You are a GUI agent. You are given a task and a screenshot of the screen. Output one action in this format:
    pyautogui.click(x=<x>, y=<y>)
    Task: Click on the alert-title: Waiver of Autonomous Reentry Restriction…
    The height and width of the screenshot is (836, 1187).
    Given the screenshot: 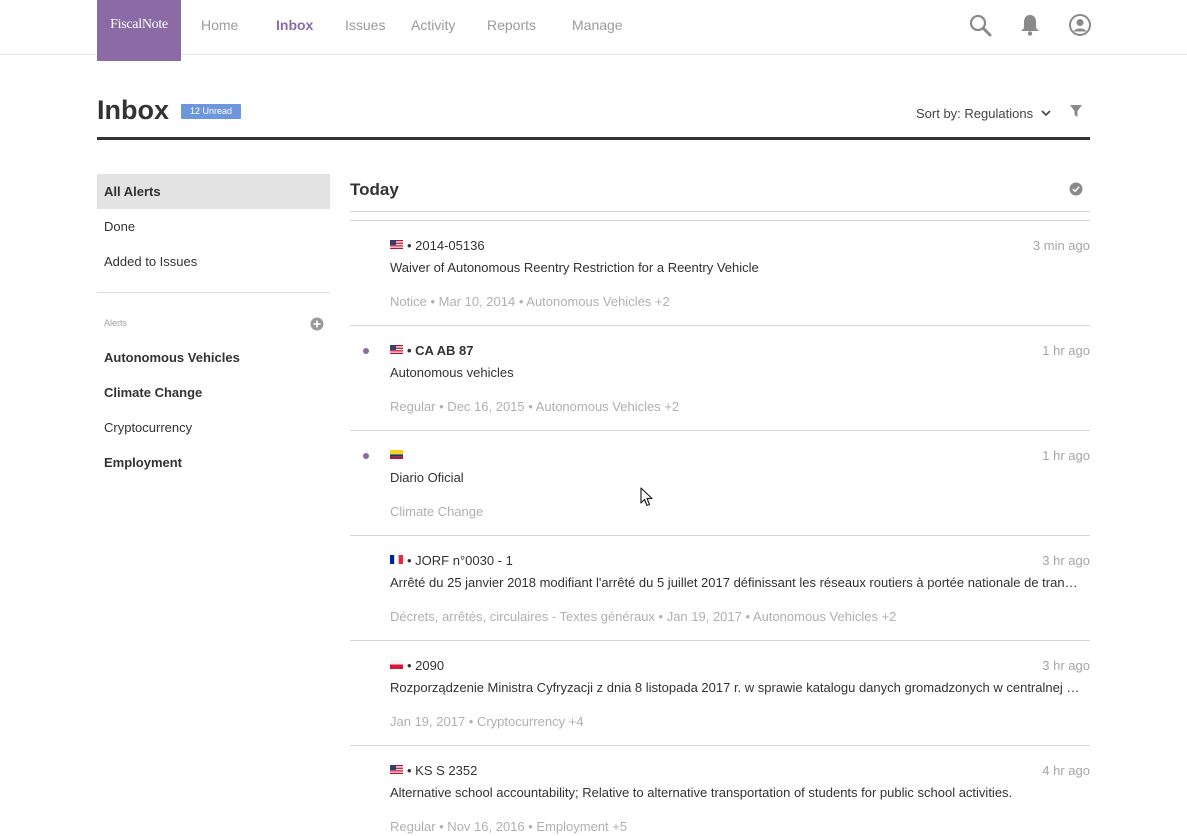 What is the action you would take?
    pyautogui.click(x=735, y=267)
    